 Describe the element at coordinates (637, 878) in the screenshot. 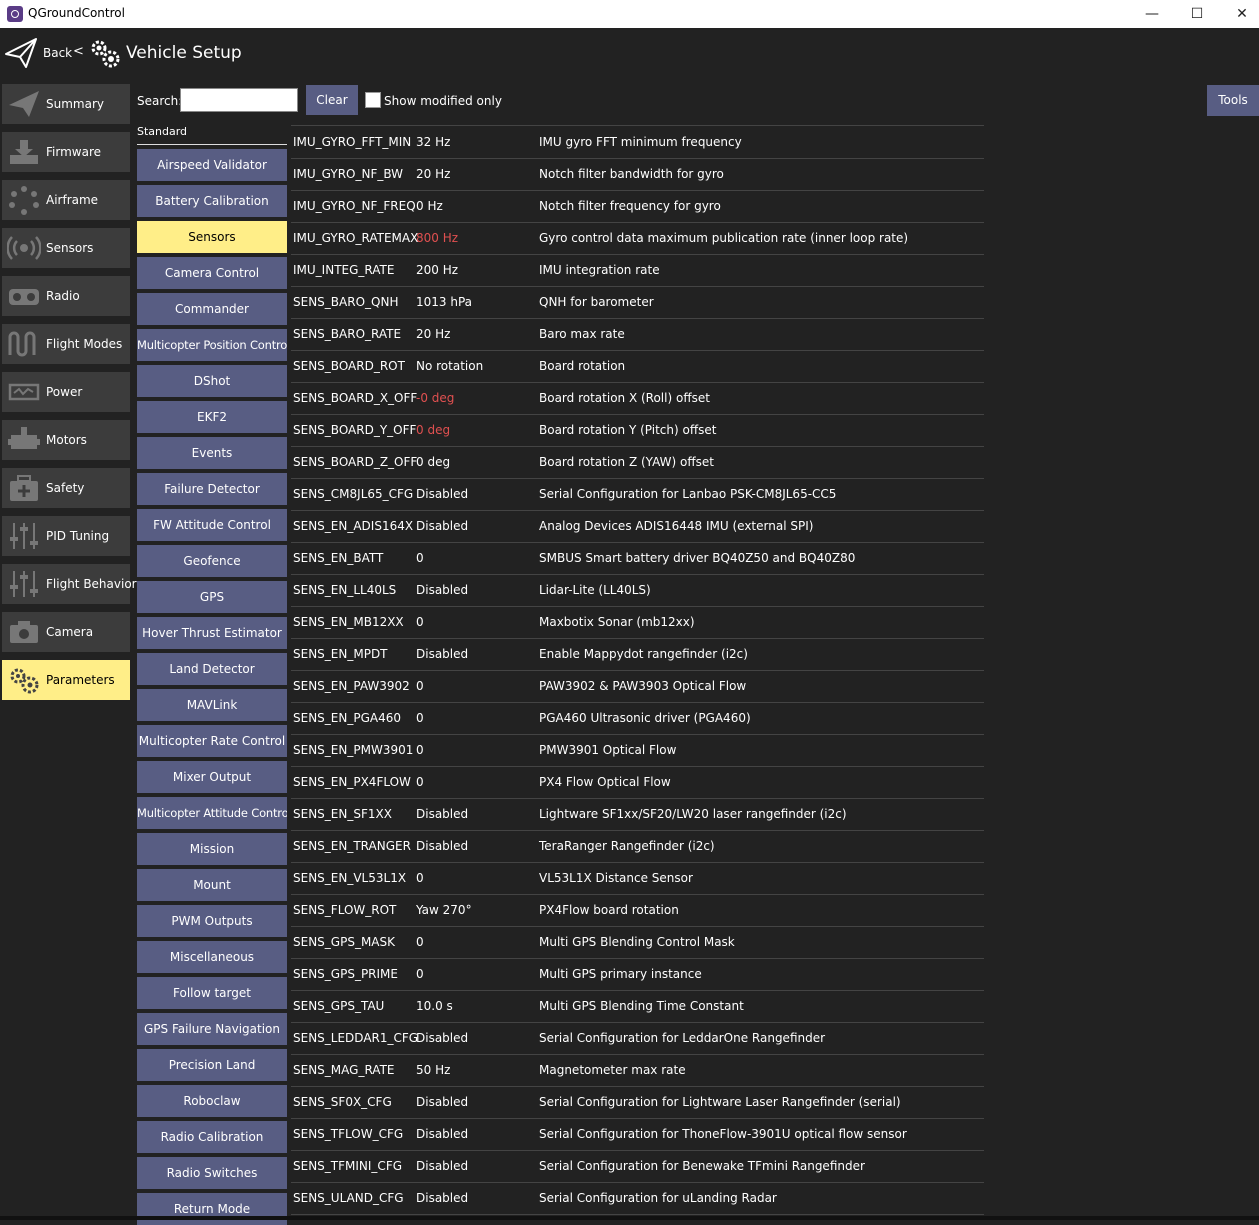

I see `param-row: SENS_EN_VL53L1X 0 VL53L1X Distance Sensor` at that location.